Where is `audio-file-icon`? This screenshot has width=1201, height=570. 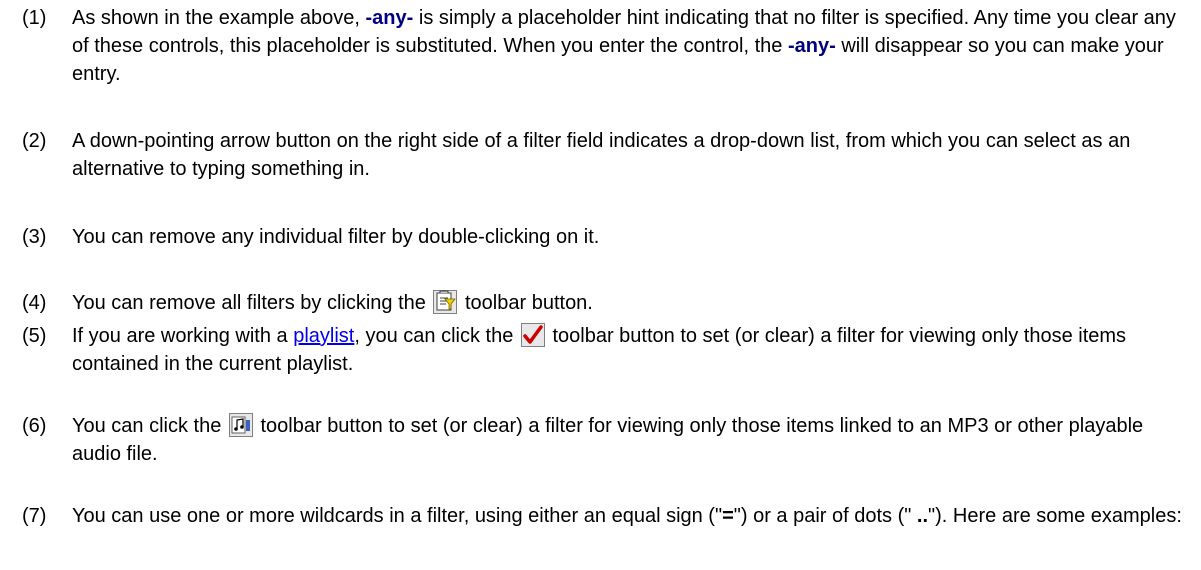 audio-file-icon is located at coordinates (240, 425).